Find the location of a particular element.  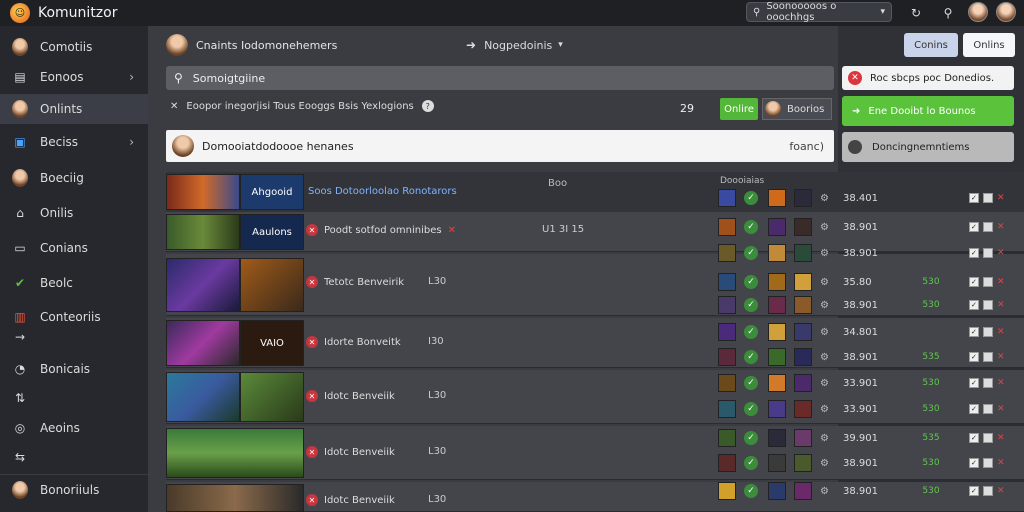

search-input: ⚲ Somoigtgiine is located at coordinates (500, 78).